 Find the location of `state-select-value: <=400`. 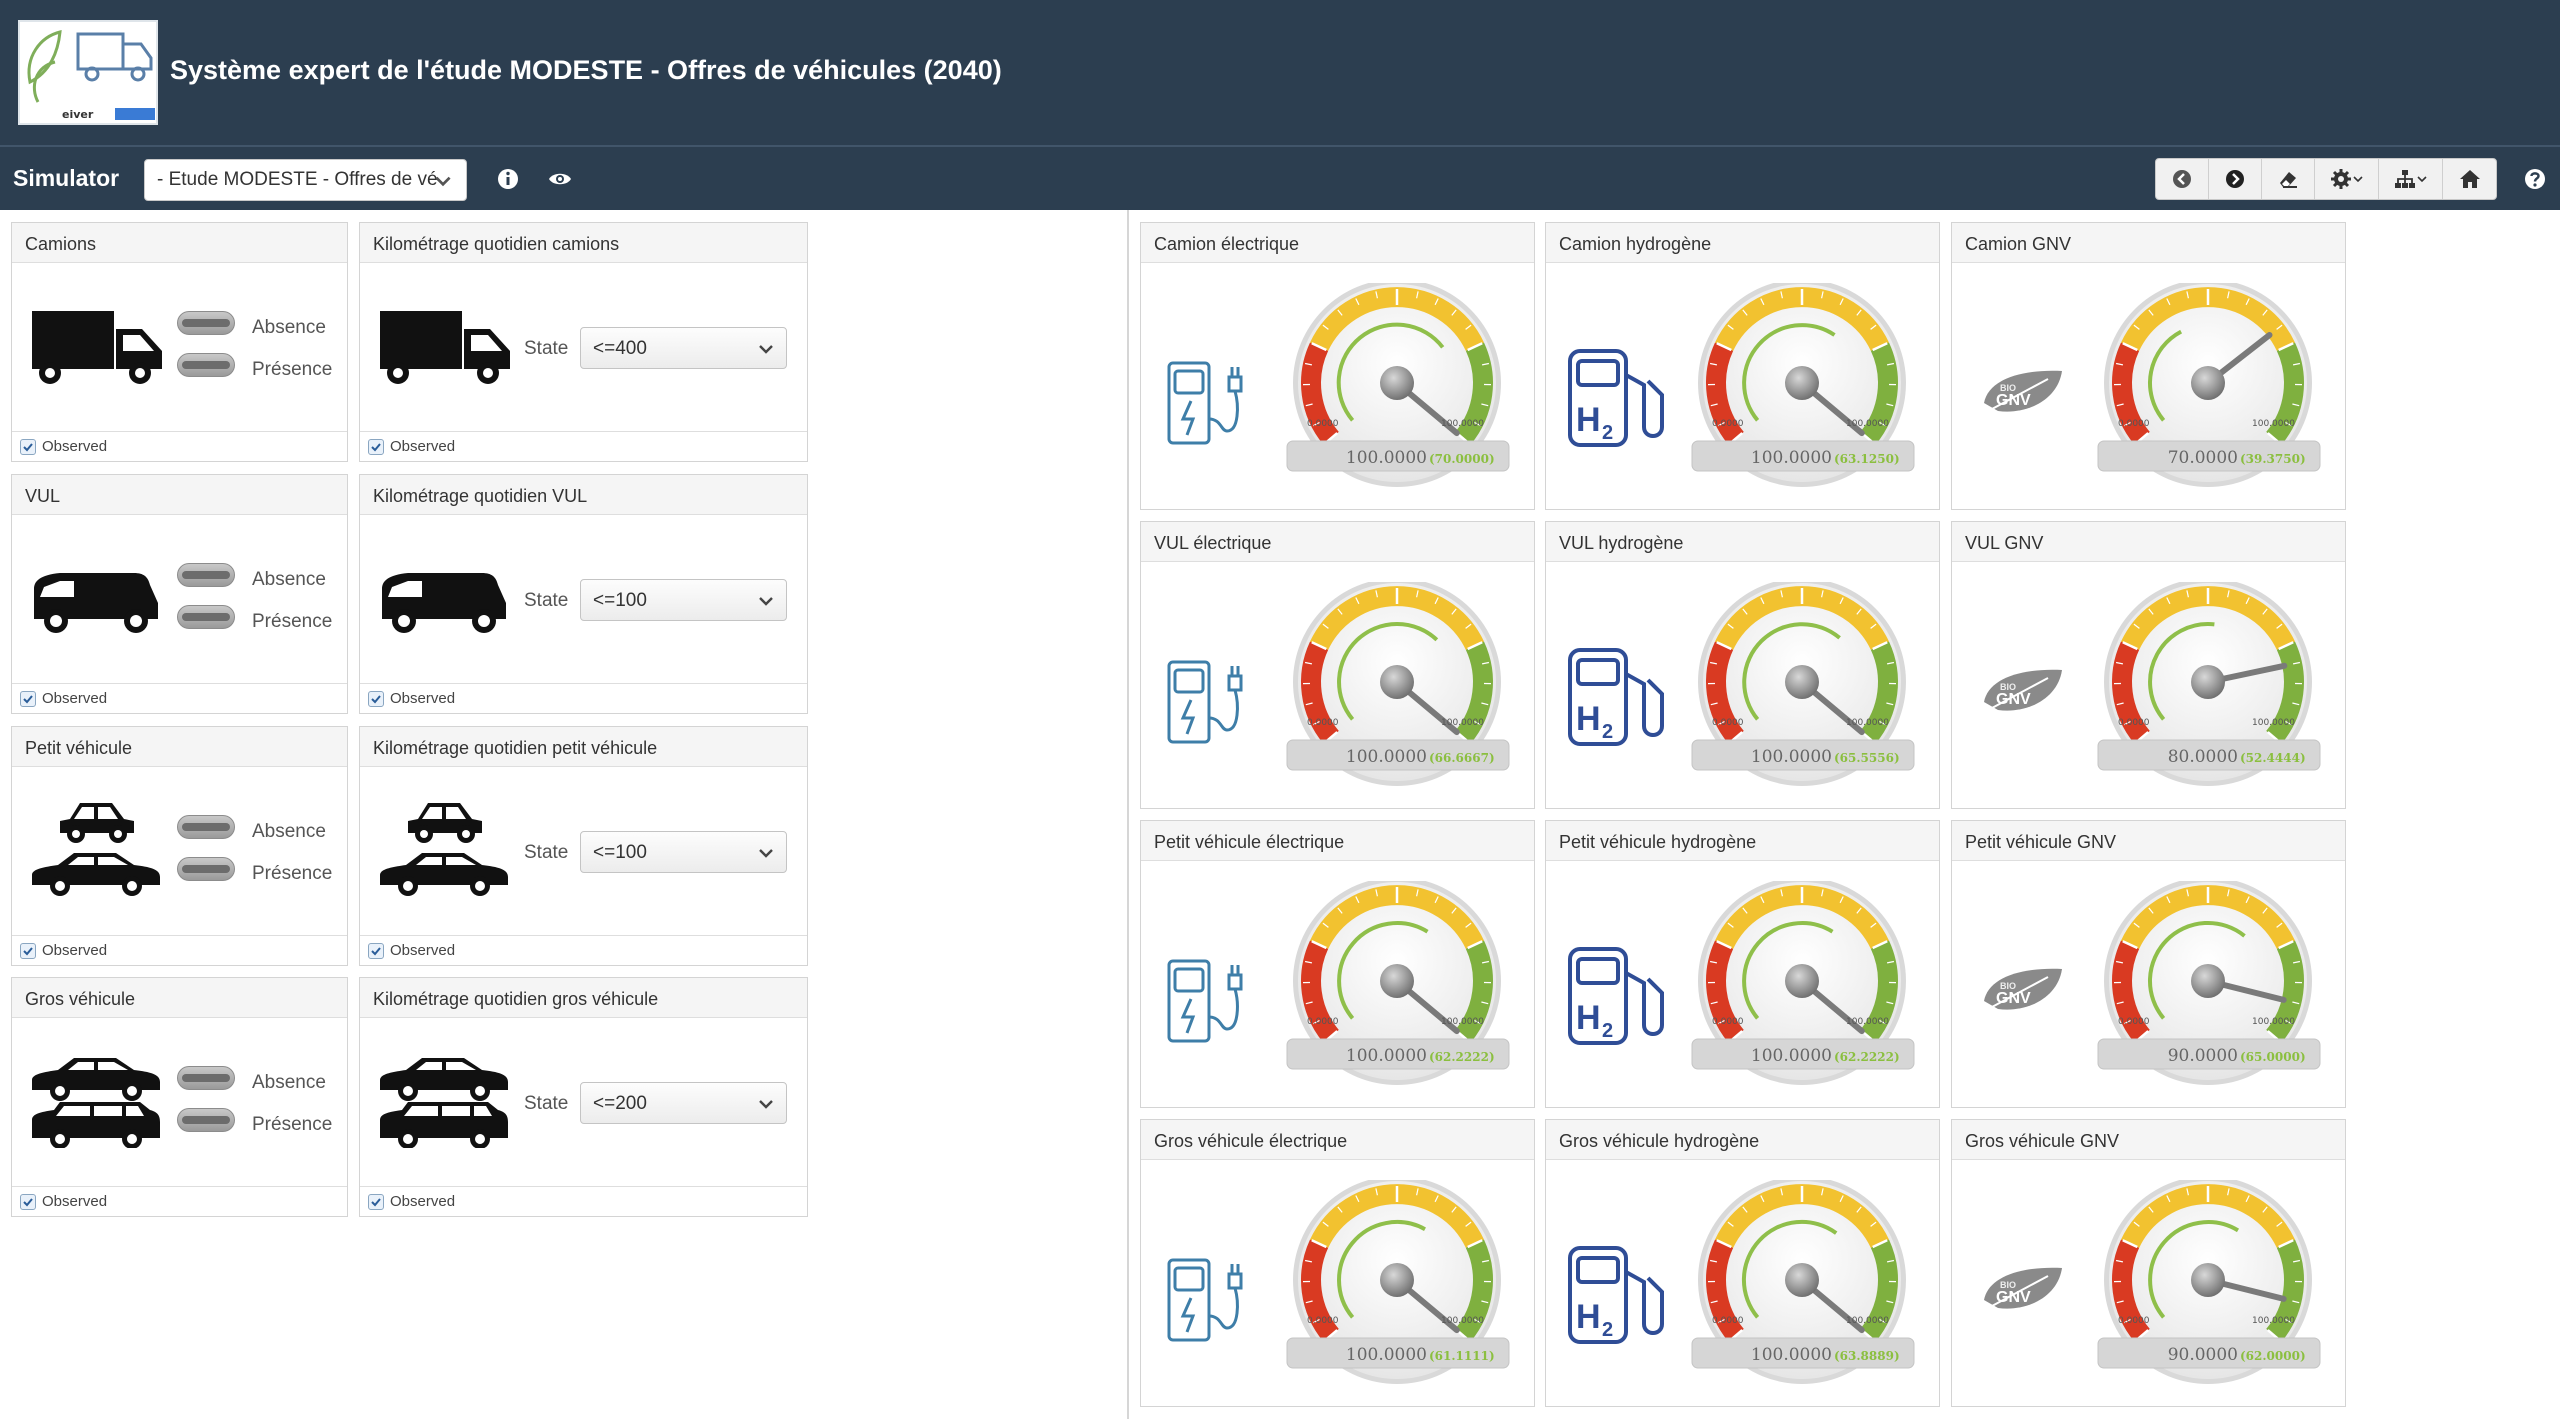

state-select-value: <=400 is located at coordinates (620, 348).